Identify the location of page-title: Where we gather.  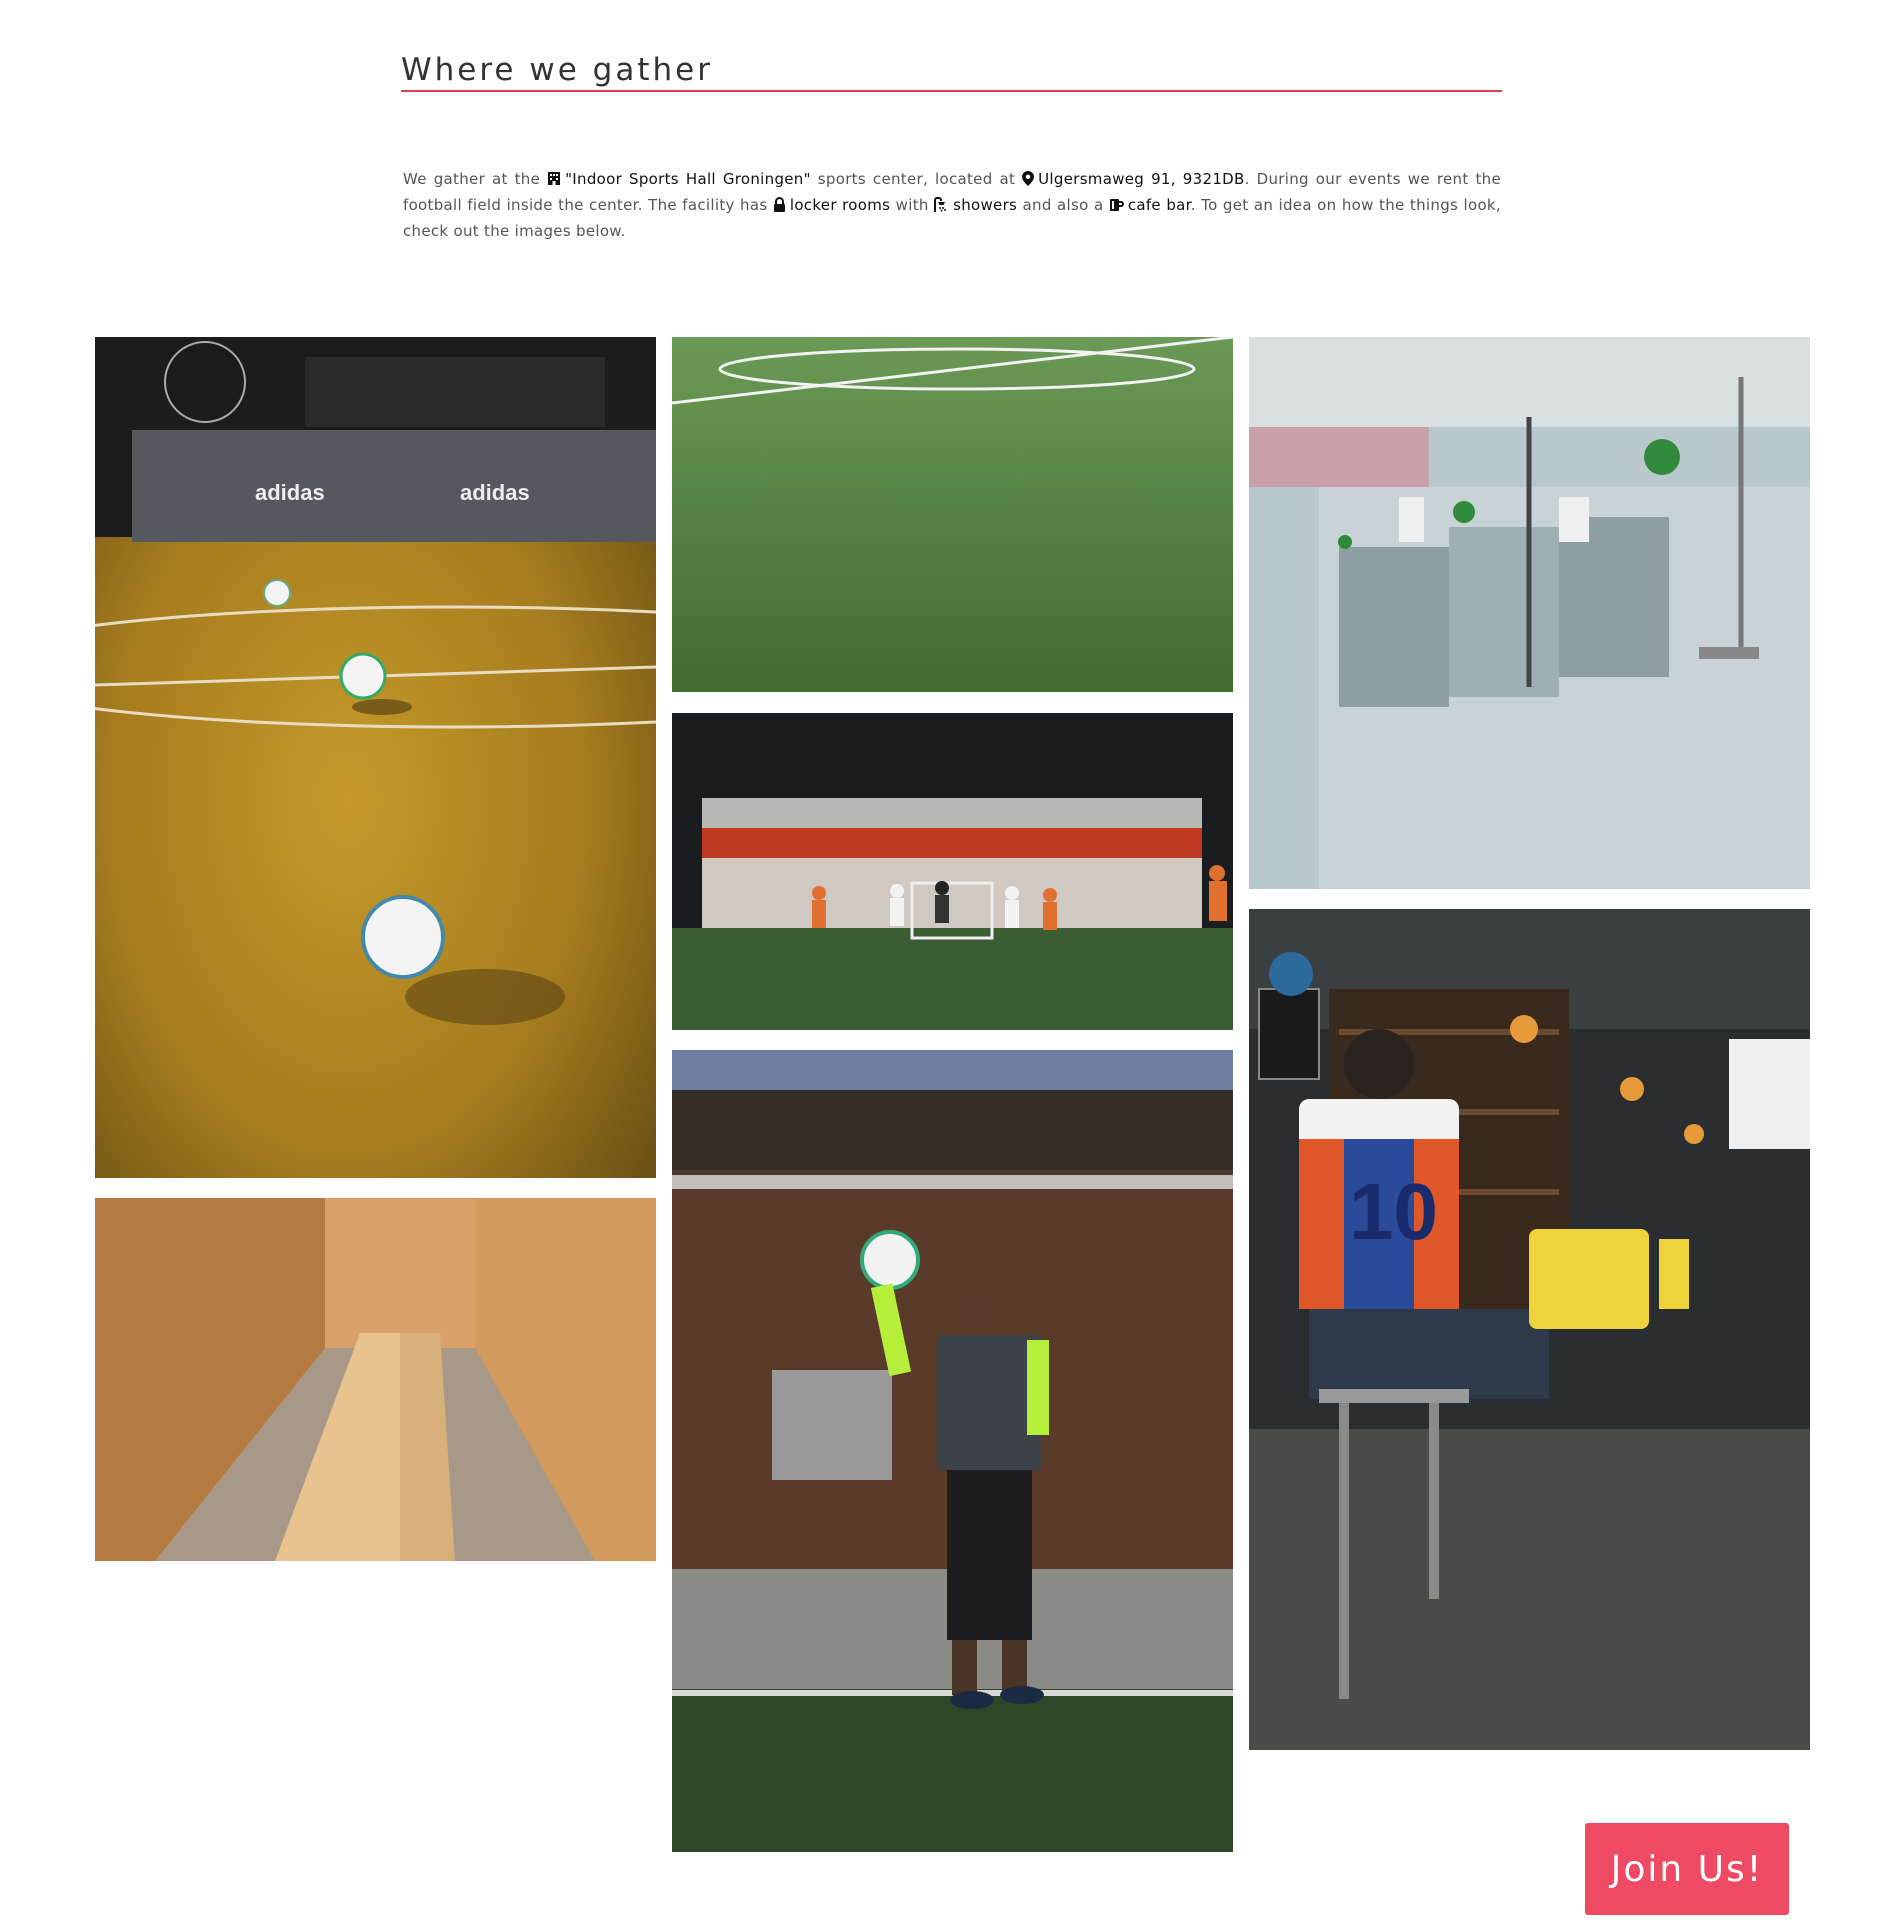
(557, 70).